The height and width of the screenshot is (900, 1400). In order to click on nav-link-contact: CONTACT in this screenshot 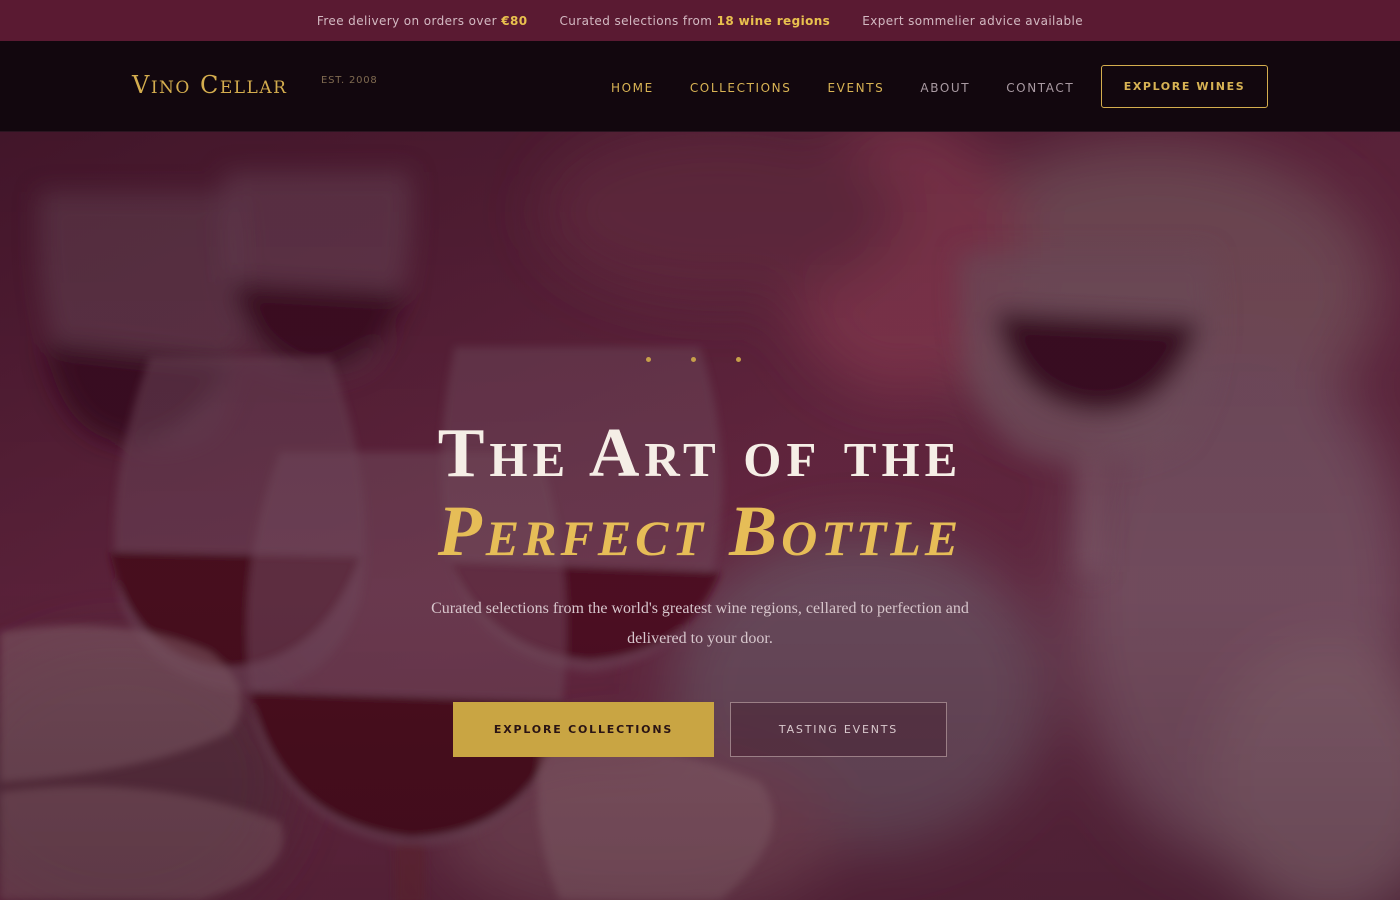, I will do `click(1040, 88)`.